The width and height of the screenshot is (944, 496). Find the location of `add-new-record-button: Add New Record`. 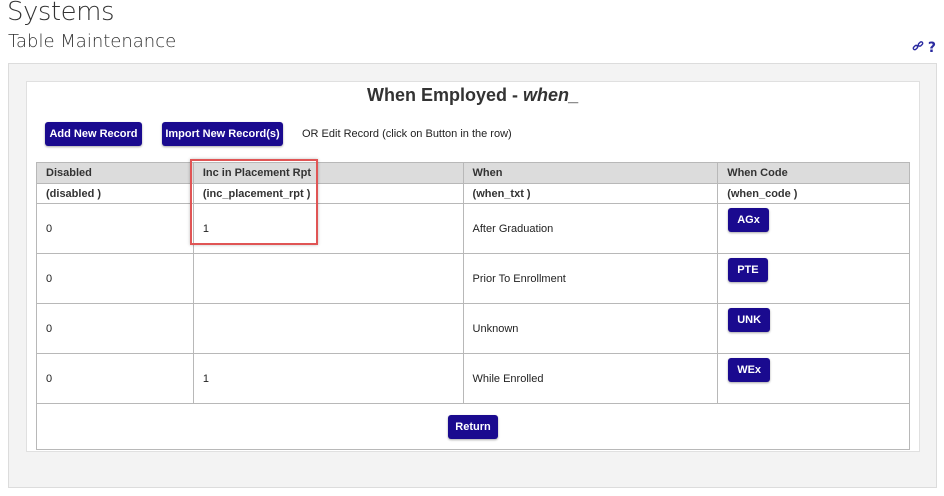

add-new-record-button: Add New Record is located at coordinates (93, 134).